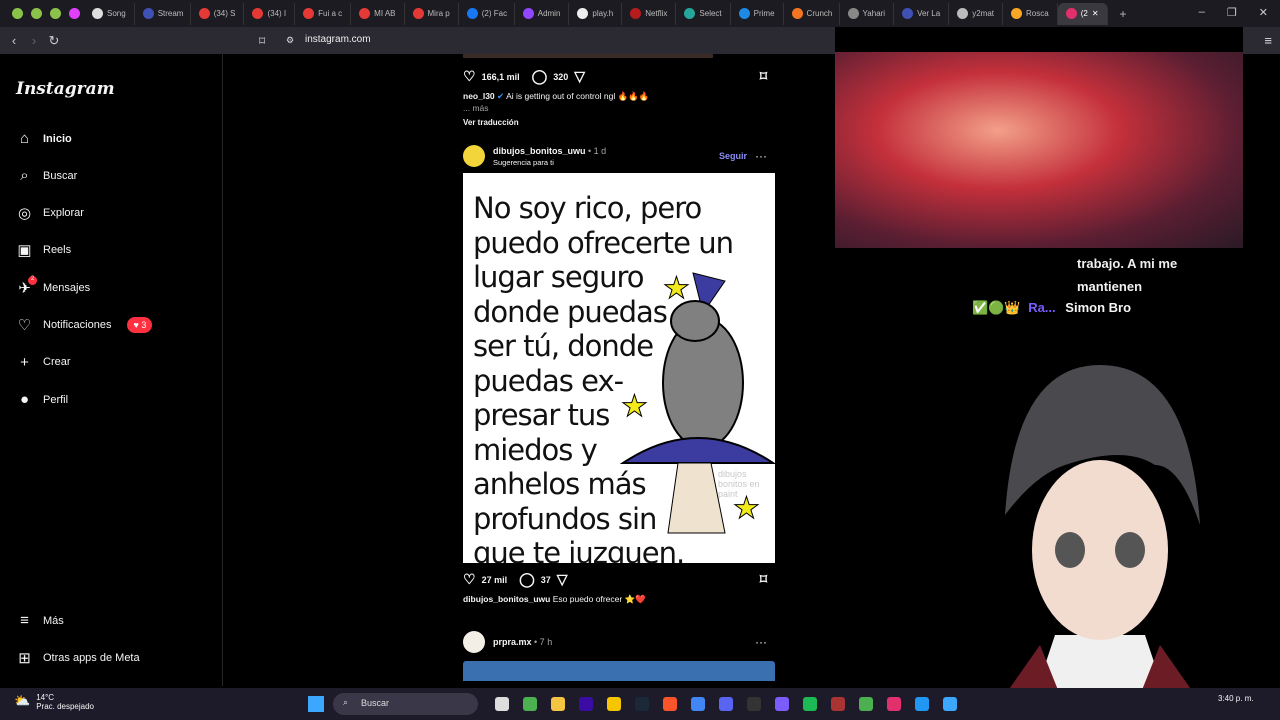  Describe the element at coordinates (40, 620) in the screenshot. I see `sidebar-item-more: ≡ Más` at that location.